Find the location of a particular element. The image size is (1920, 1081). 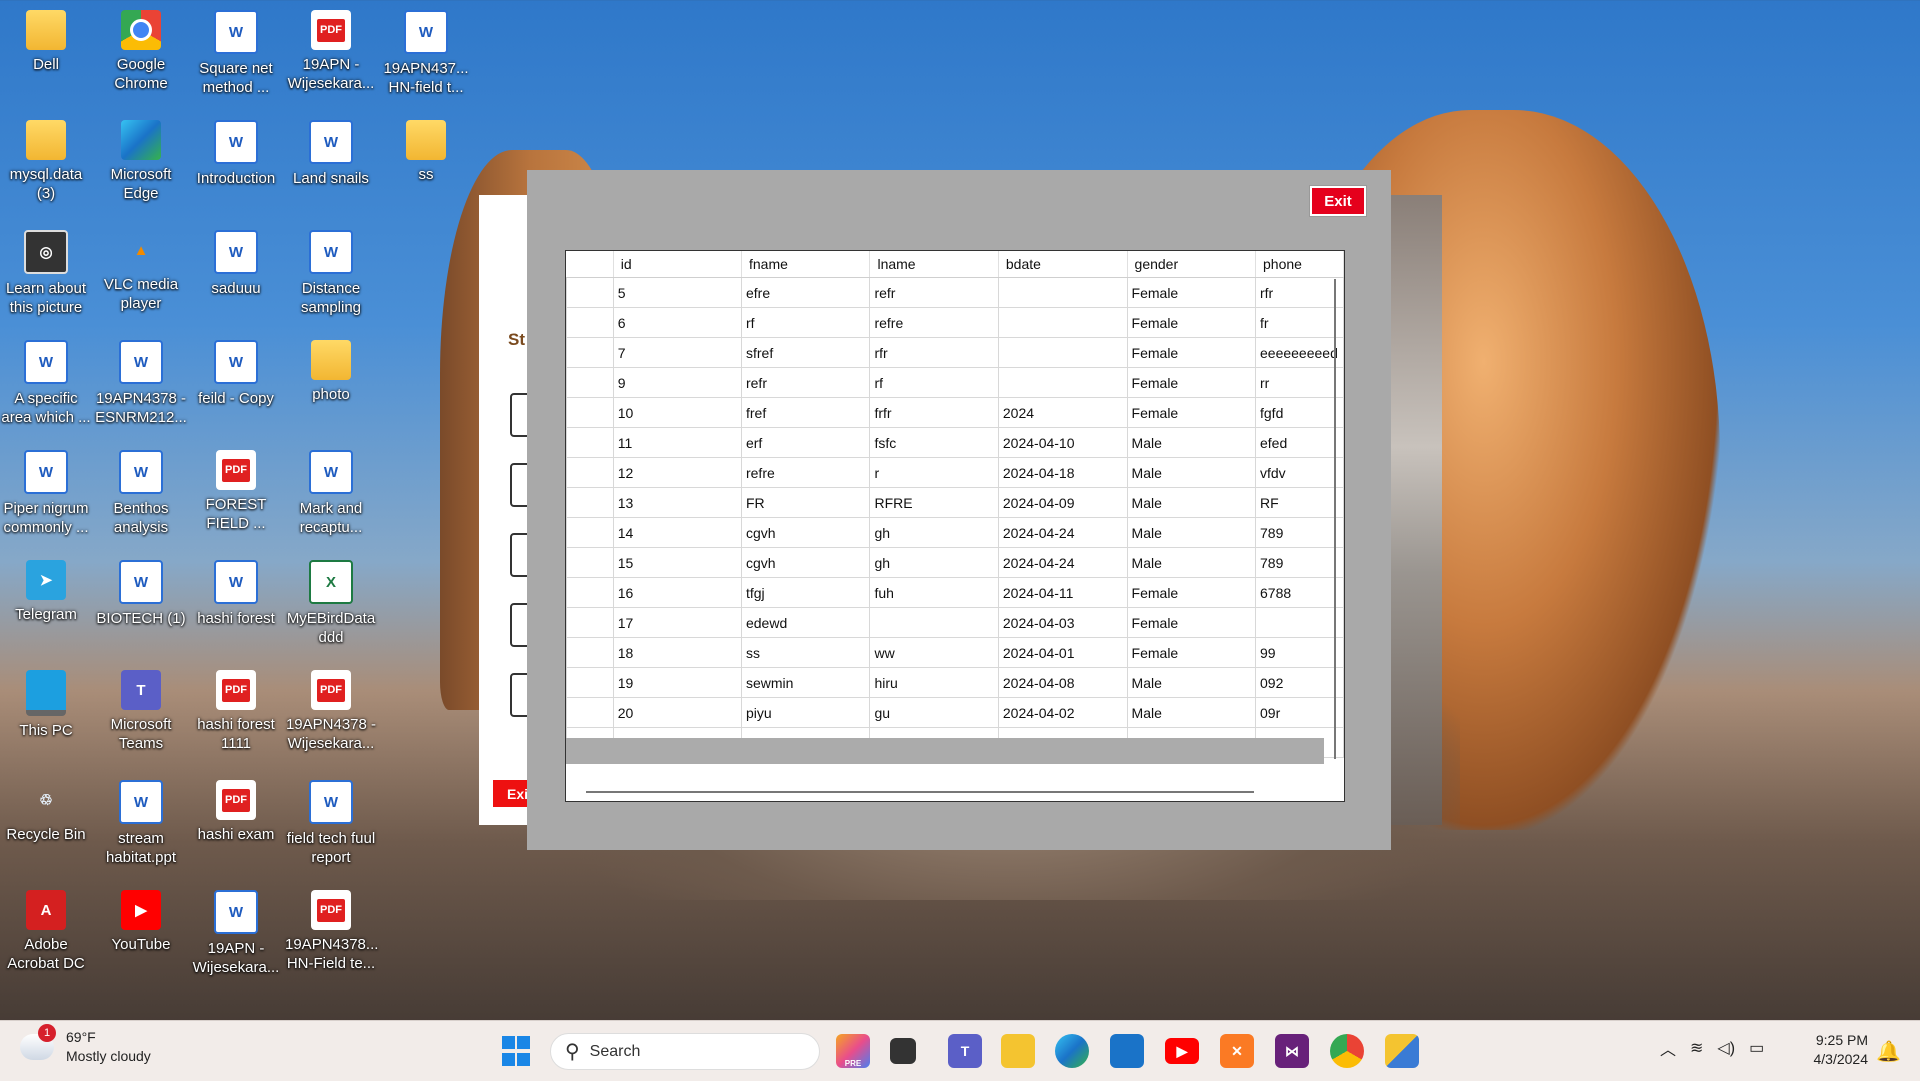

desktop-icon: Whashi forest is located at coordinates (236, 591).